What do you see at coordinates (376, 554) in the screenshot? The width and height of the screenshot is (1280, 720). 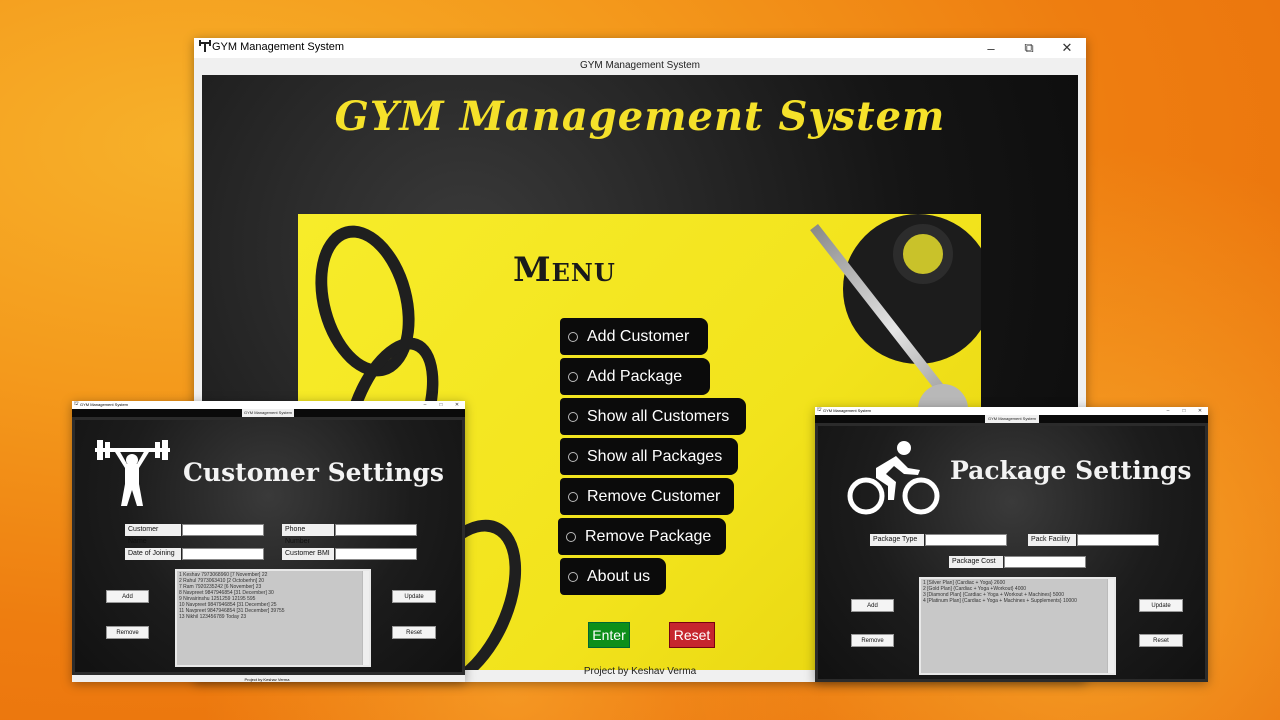 I see `customer-bmi-field` at bounding box center [376, 554].